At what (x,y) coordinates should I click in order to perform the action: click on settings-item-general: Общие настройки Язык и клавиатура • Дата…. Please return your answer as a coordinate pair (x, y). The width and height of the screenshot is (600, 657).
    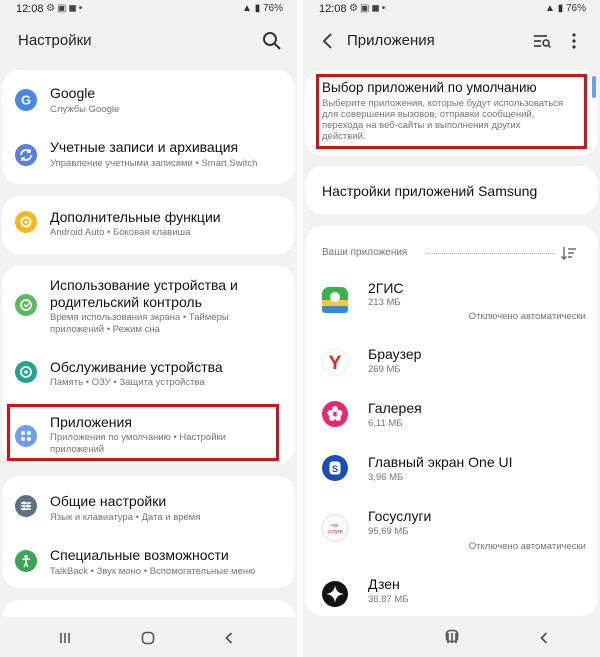
    Looking at the image, I should click on (148, 504).